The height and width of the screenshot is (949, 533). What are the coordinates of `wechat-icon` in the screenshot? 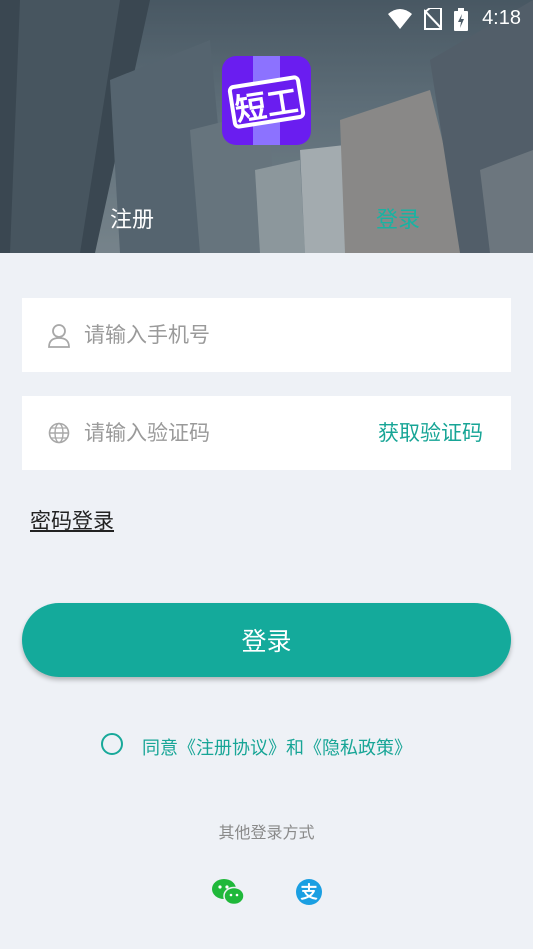 It's located at (228, 892).